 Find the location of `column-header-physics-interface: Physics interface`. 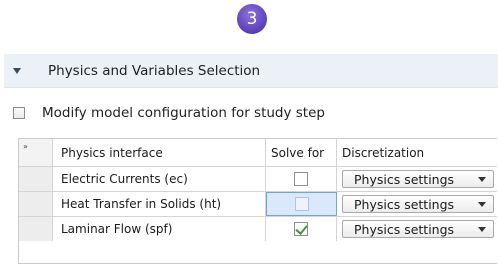

column-header-physics-interface: Physics interface is located at coordinates (159, 152).